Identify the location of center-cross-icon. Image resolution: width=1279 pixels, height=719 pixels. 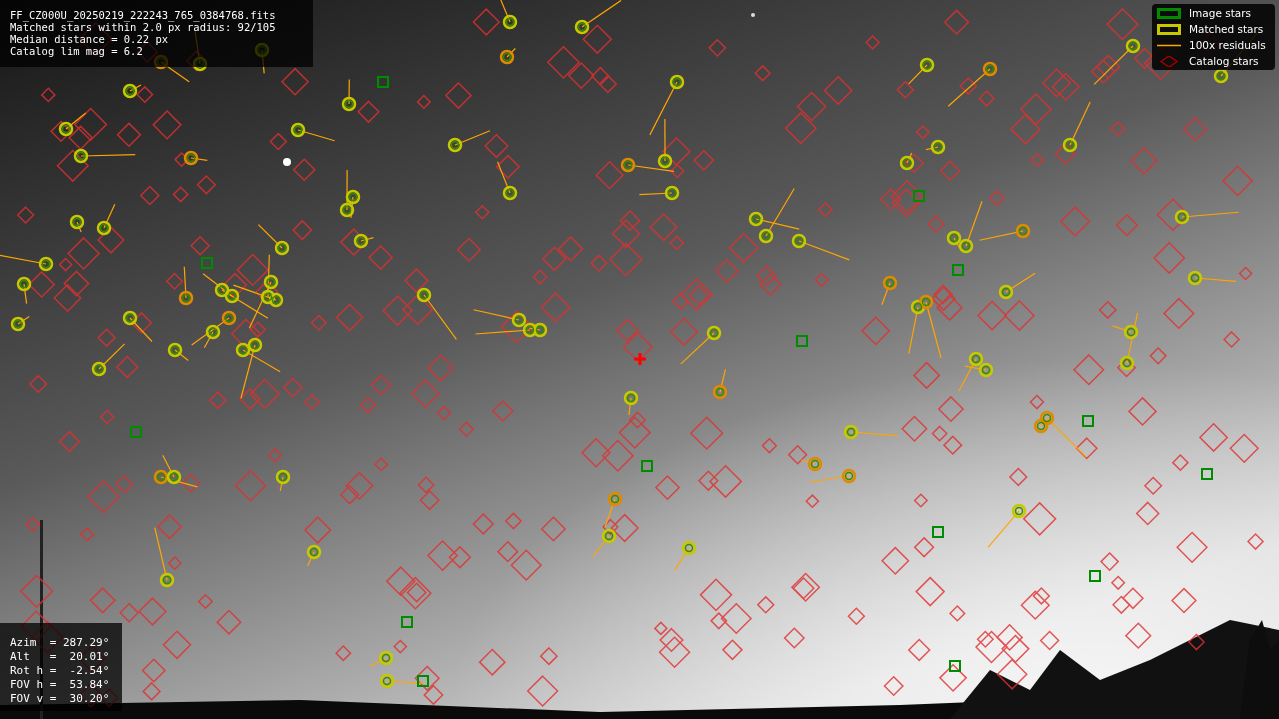
(640, 359).